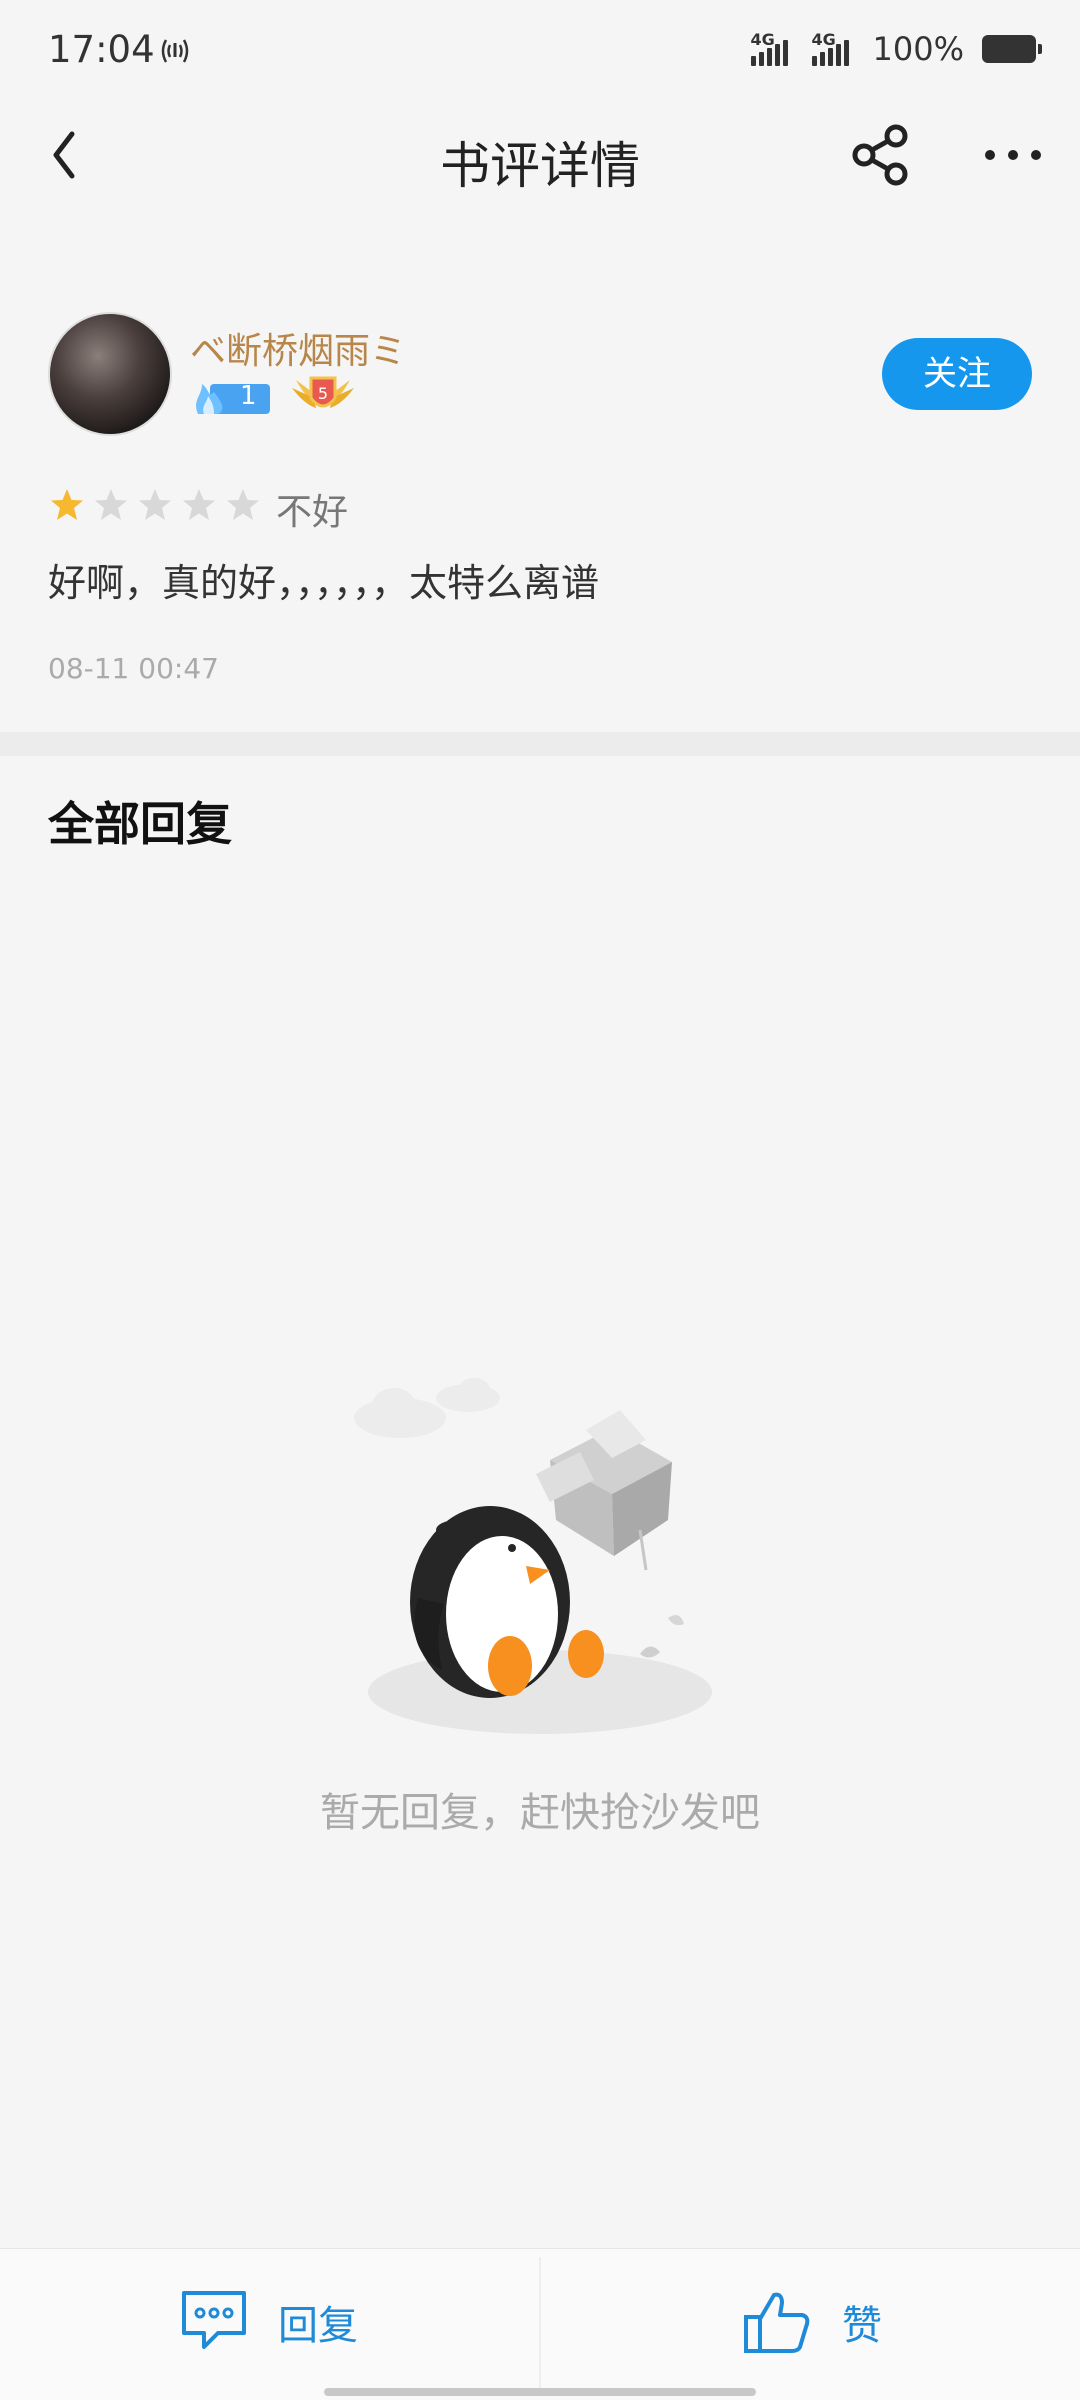  I want to click on like-button: 赞, so click(812, 2322).